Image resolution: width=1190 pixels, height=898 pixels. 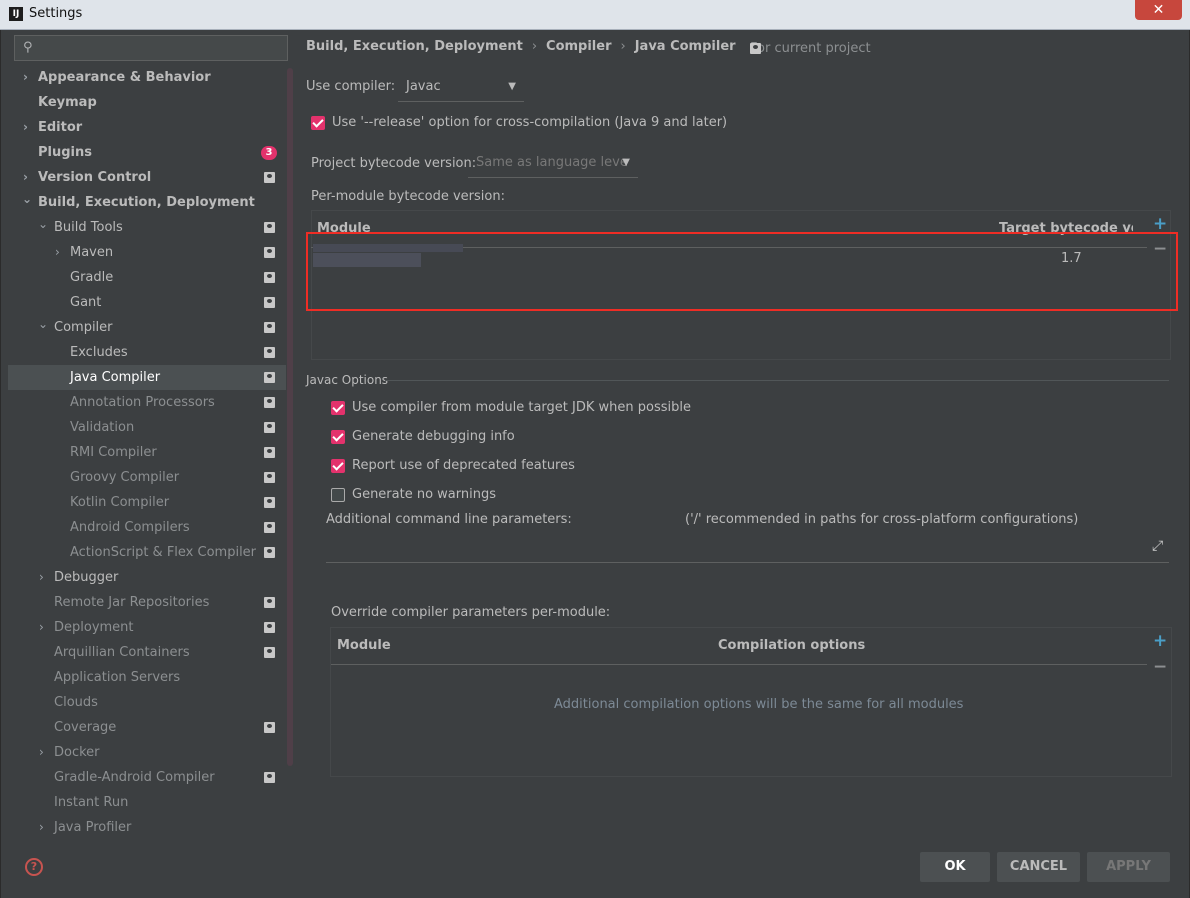 What do you see at coordinates (147, 352) in the screenshot?
I see `sidebar-item-excludes: Excludes` at bounding box center [147, 352].